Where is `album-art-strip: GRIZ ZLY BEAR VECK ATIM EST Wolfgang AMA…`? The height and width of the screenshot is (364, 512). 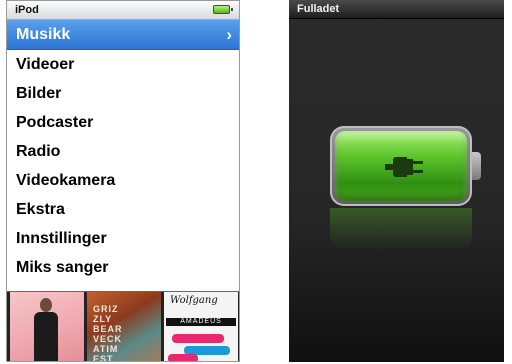 album-art-strip: GRIZ ZLY BEAR VECK ATIM EST Wolfgang AMA… is located at coordinates (123, 326).